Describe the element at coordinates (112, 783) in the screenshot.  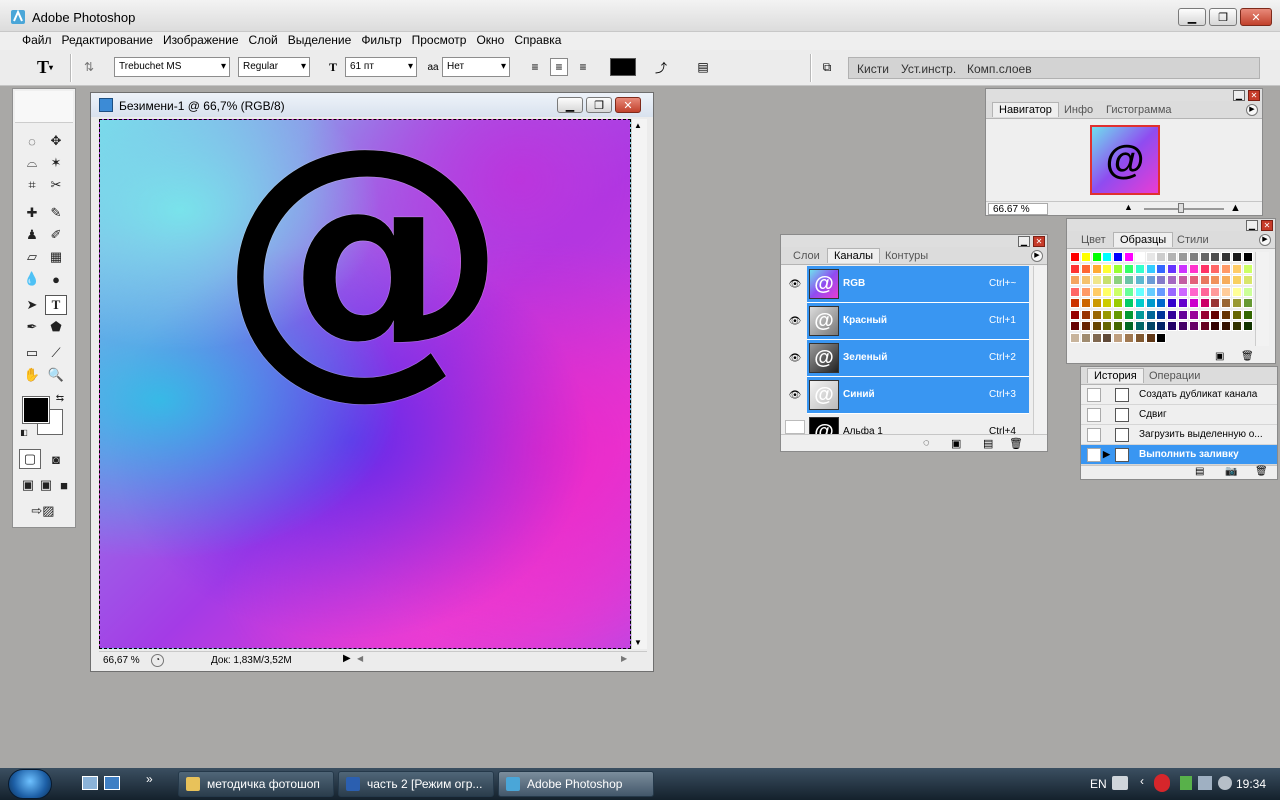
I see `switch-windows-icon` at that location.